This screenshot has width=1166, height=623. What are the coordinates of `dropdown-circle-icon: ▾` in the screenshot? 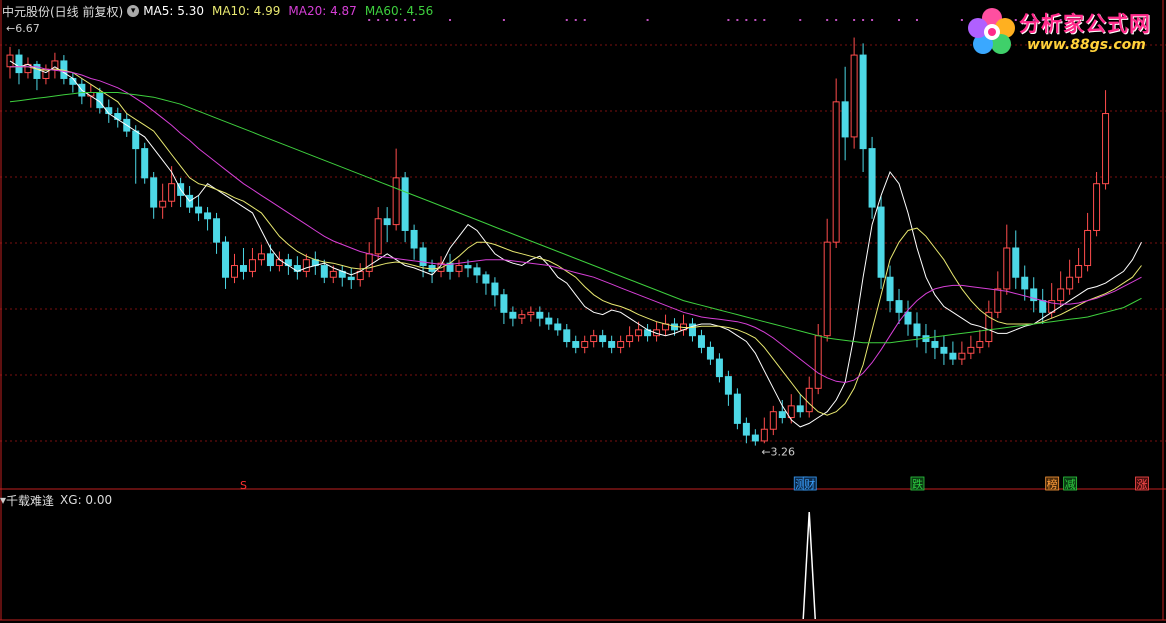 It's located at (133, 11).